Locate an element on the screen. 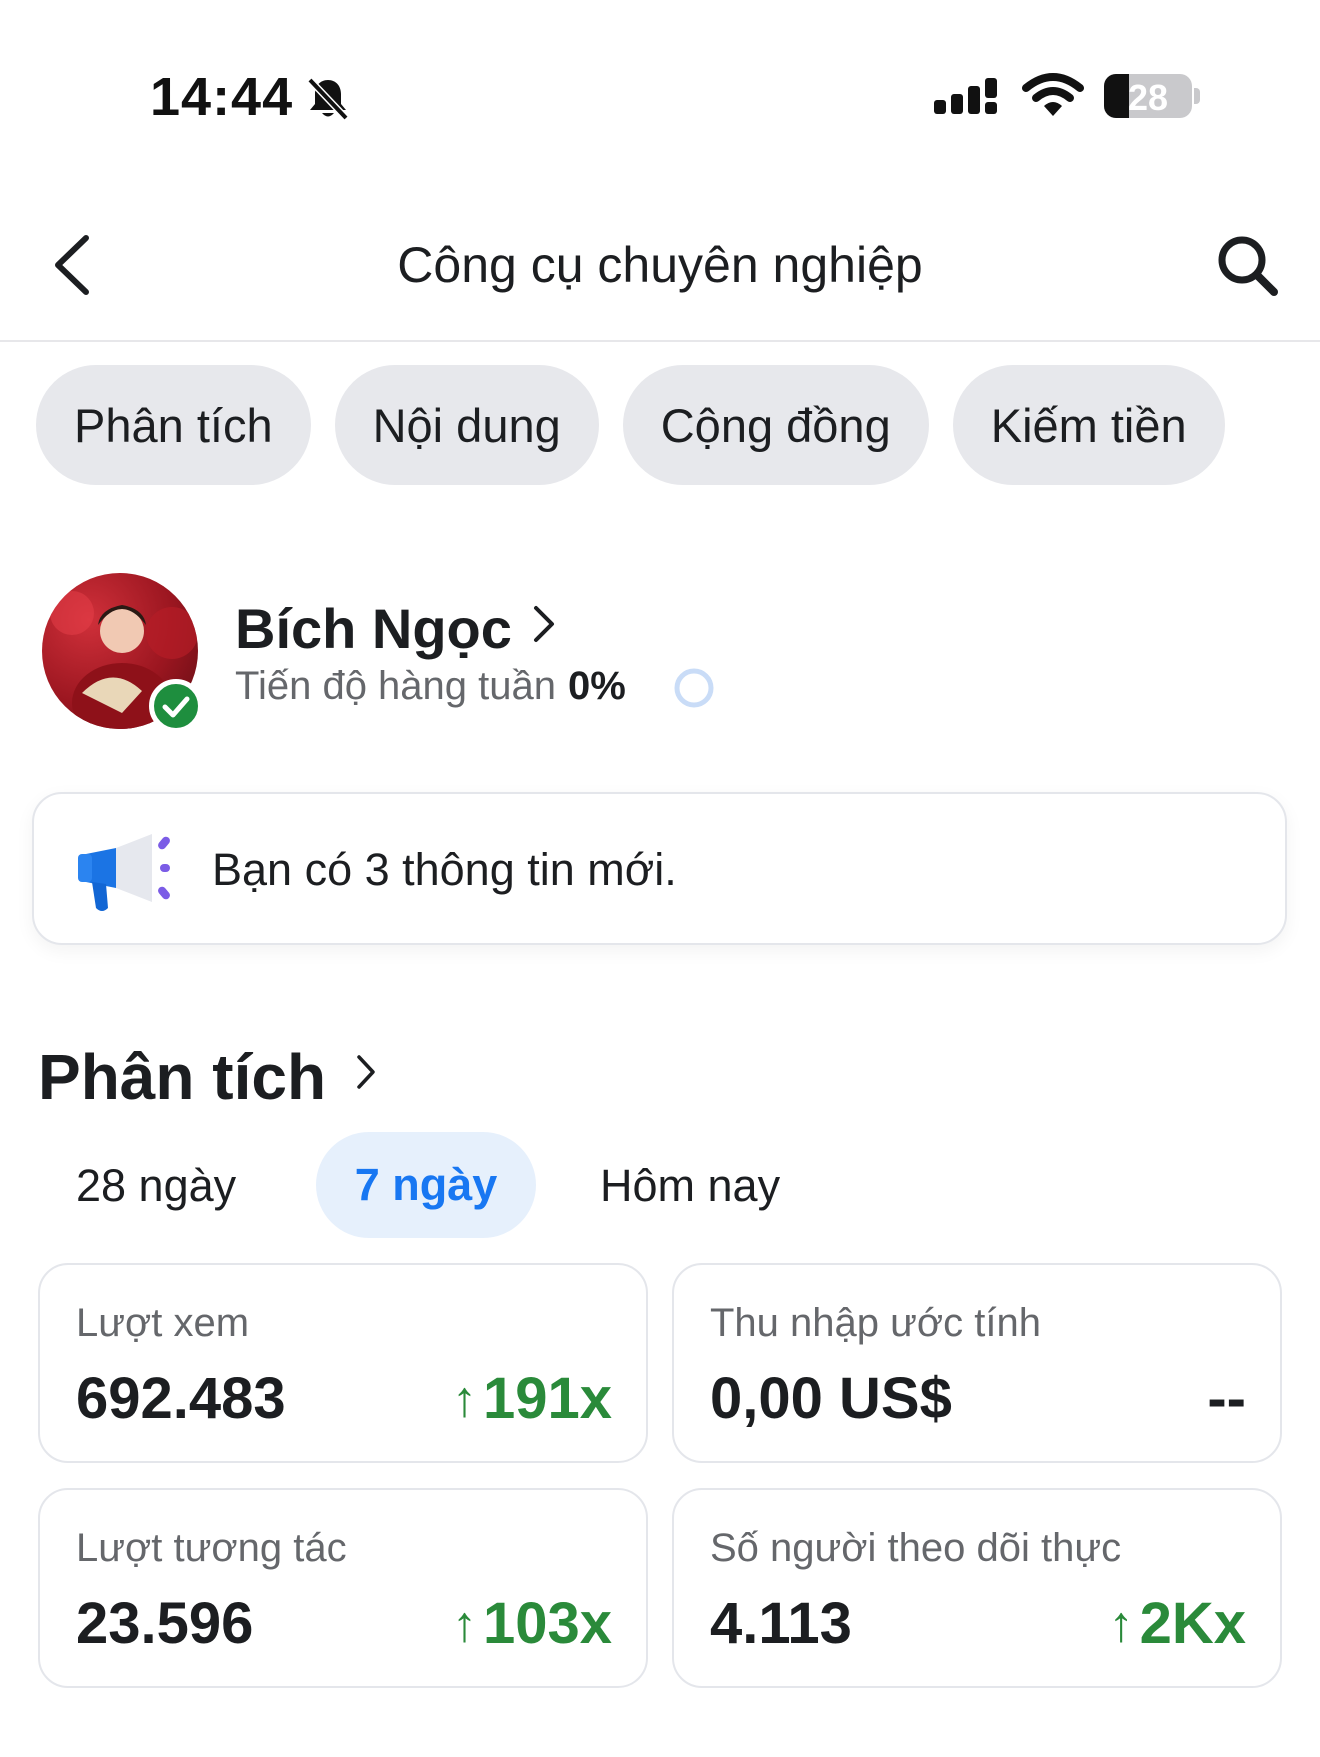  status-time: 14:44 is located at coordinates (222, 97).